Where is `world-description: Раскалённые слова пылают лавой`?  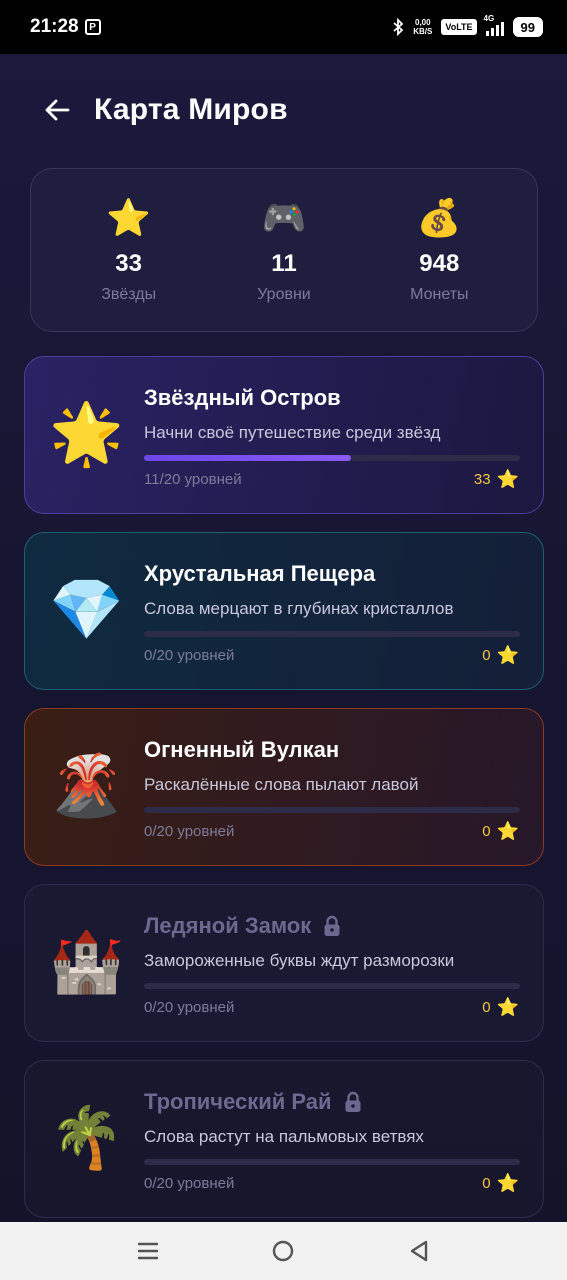 world-description: Раскалённые слова пылают лавой is located at coordinates (281, 784).